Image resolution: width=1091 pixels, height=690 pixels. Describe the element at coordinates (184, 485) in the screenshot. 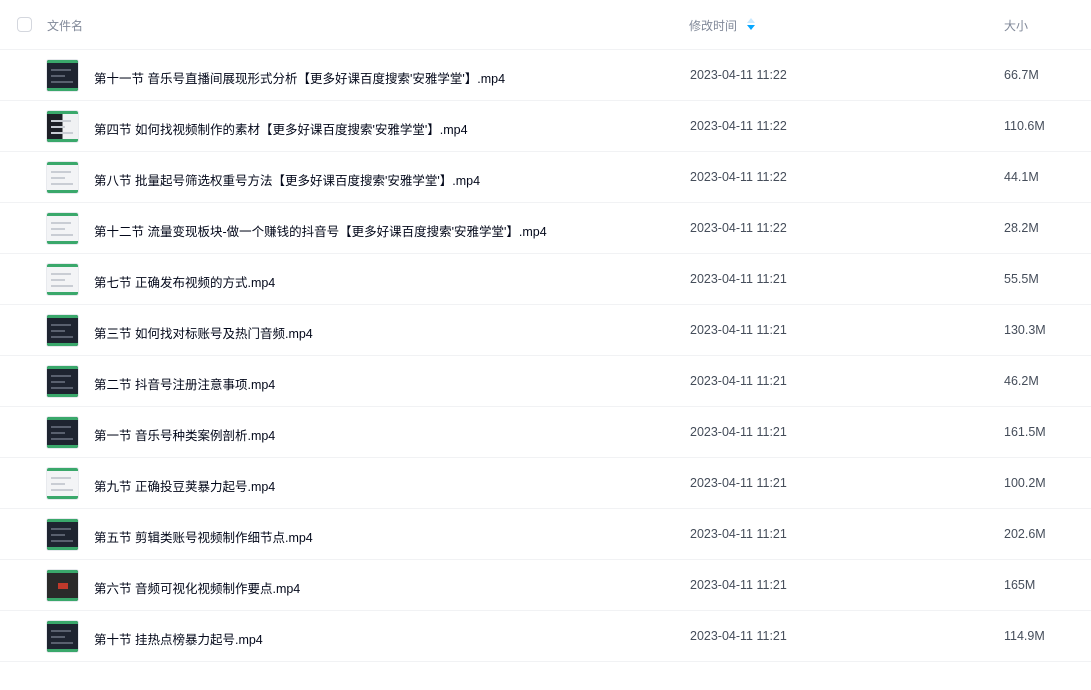

I see `file-name: 第九节 正确投豆荚暴力起号.mp4` at that location.